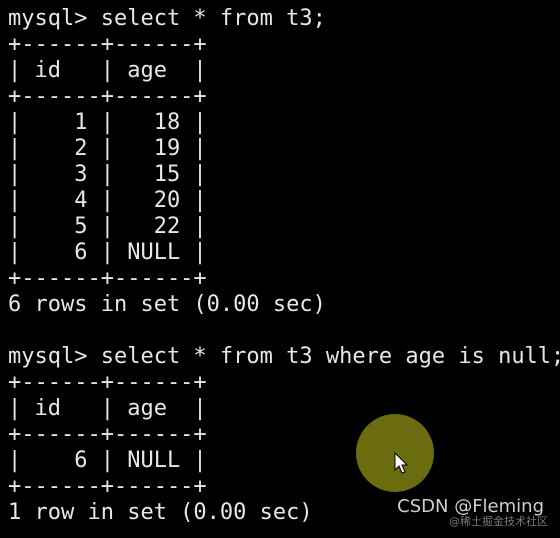 The height and width of the screenshot is (538, 560). Describe the element at coordinates (107, 148) in the screenshot. I see `table-row: | 2 | 19 |` at that location.